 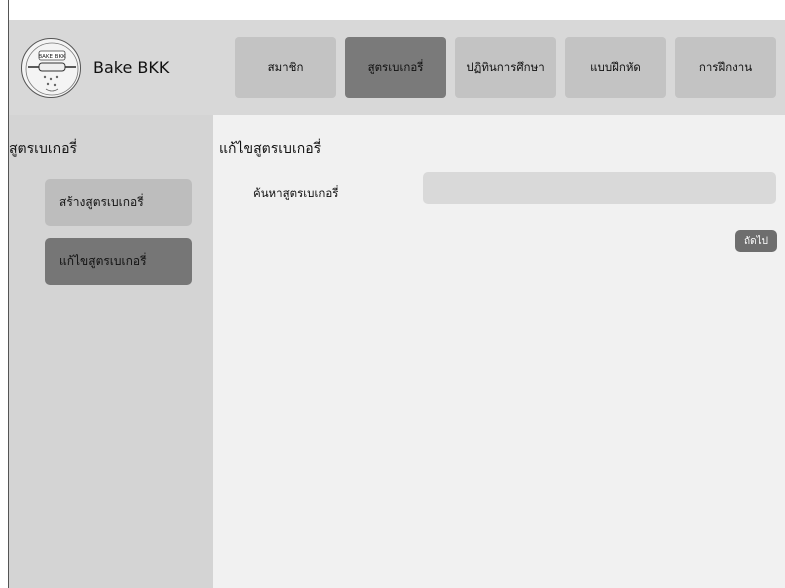 I want to click on brand-name: Bake BKK, so click(x=131, y=67).